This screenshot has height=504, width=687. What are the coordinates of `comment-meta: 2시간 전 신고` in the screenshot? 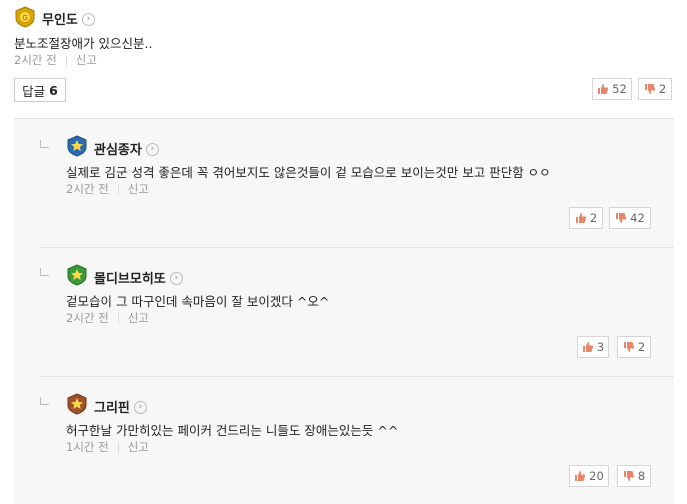 It's located at (55, 60).